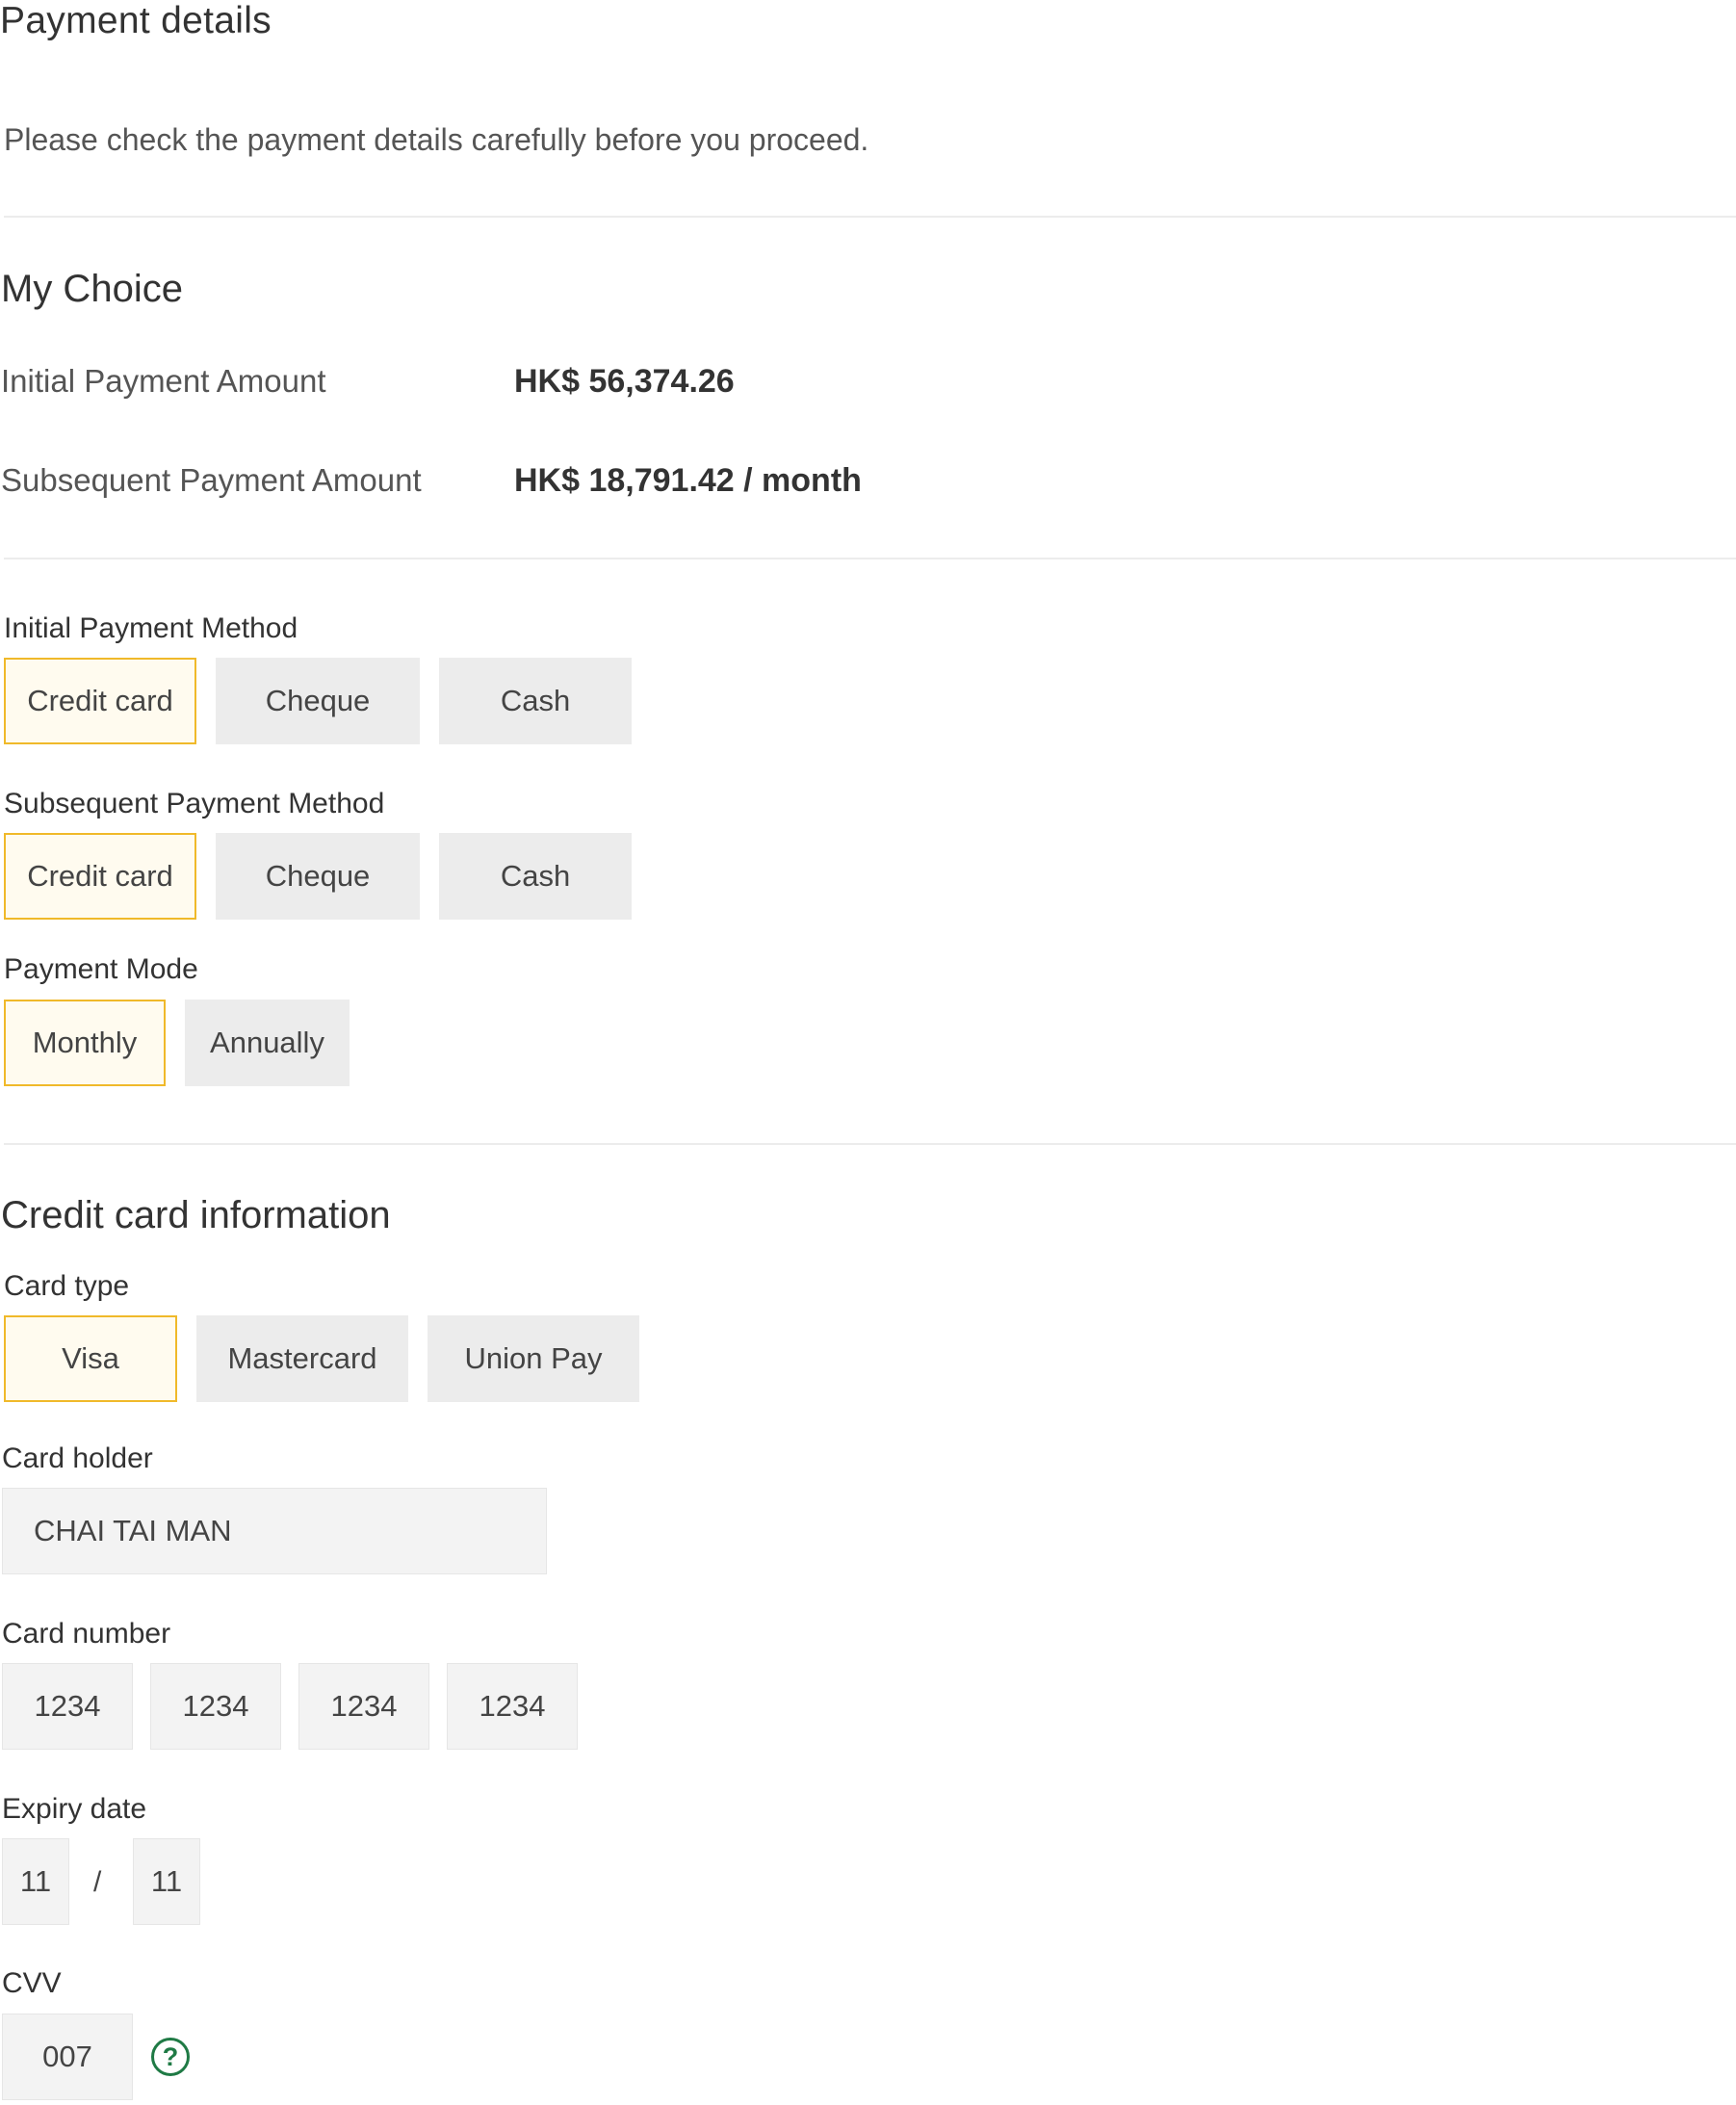  I want to click on card-holder-input: CHAI TAI MAN, so click(274, 1531).